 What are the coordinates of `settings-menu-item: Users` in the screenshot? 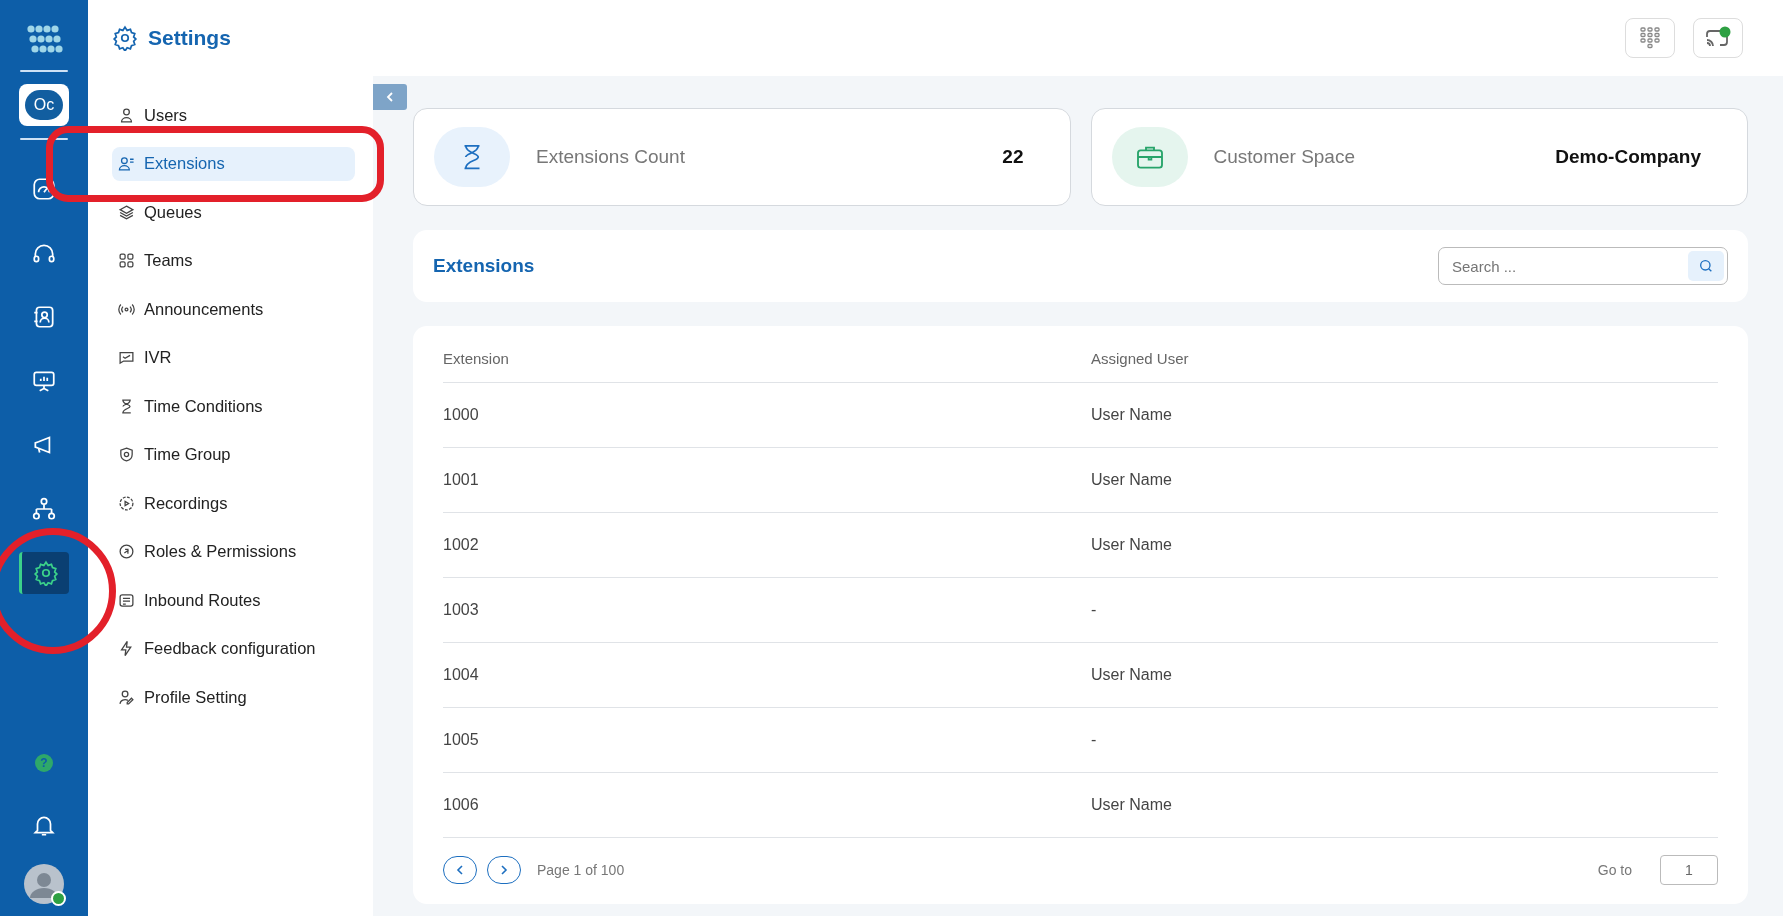 It's located at (233, 115).